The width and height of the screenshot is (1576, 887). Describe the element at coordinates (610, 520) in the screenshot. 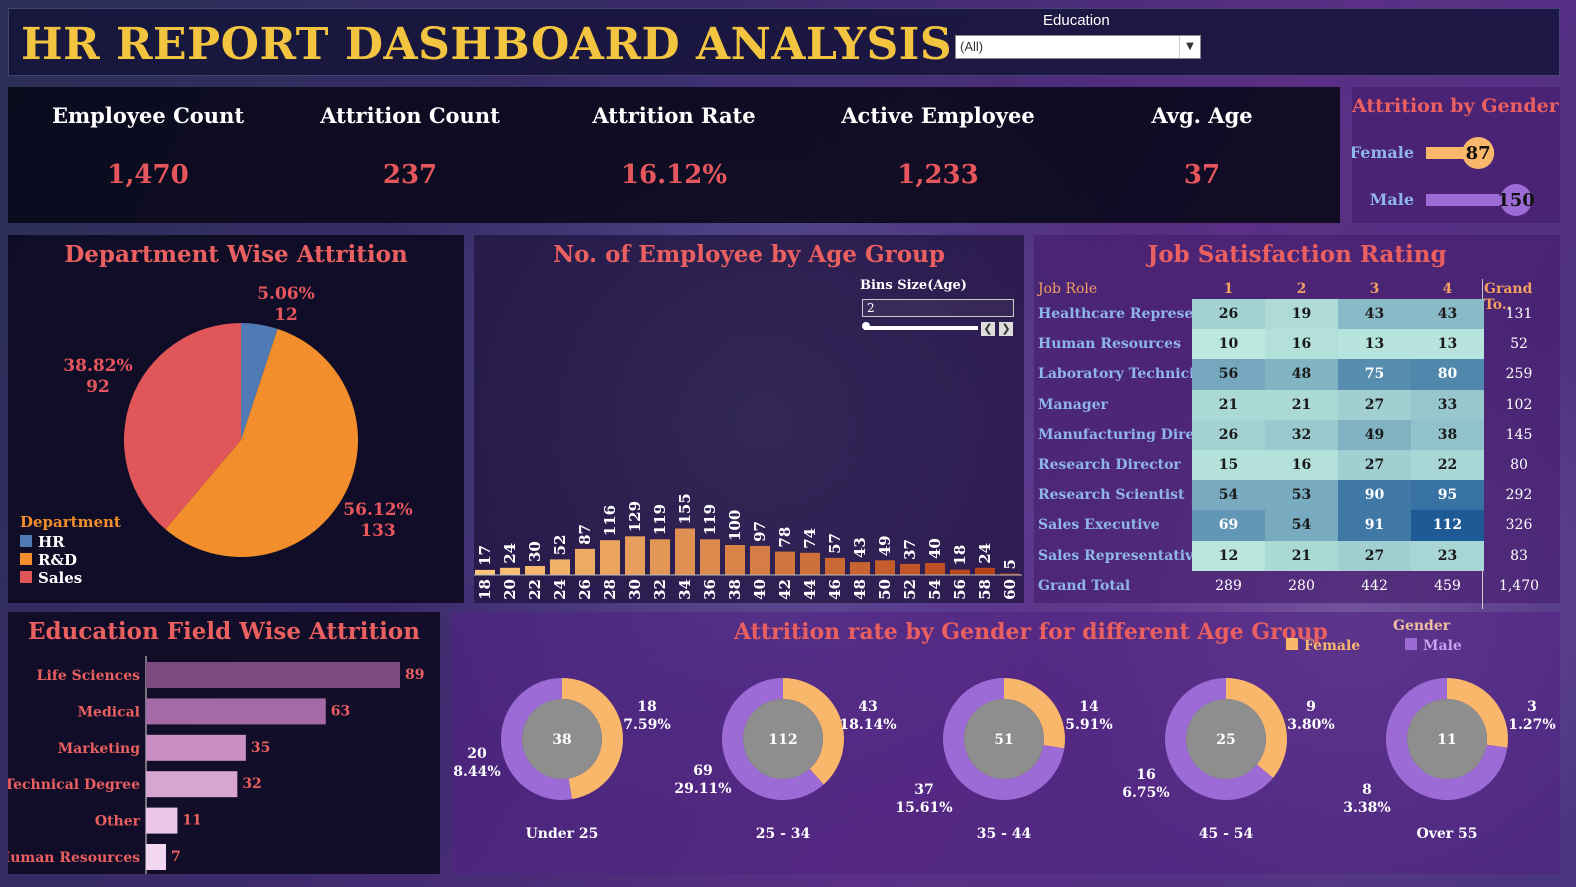

I see `age-bar-value: 116` at that location.